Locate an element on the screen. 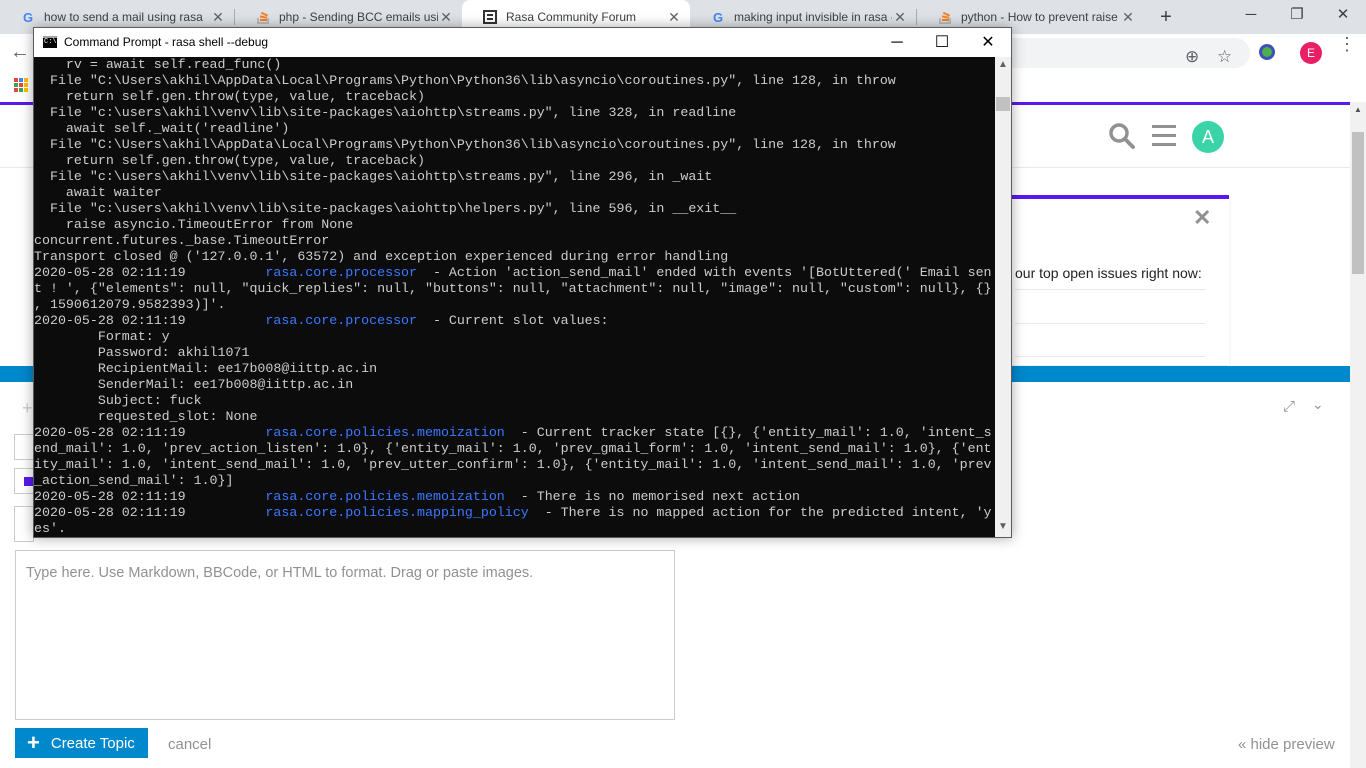 The width and height of the screenshot is (1366, 768). maximize-icon: ☐ is located at coordinates (942, 42).